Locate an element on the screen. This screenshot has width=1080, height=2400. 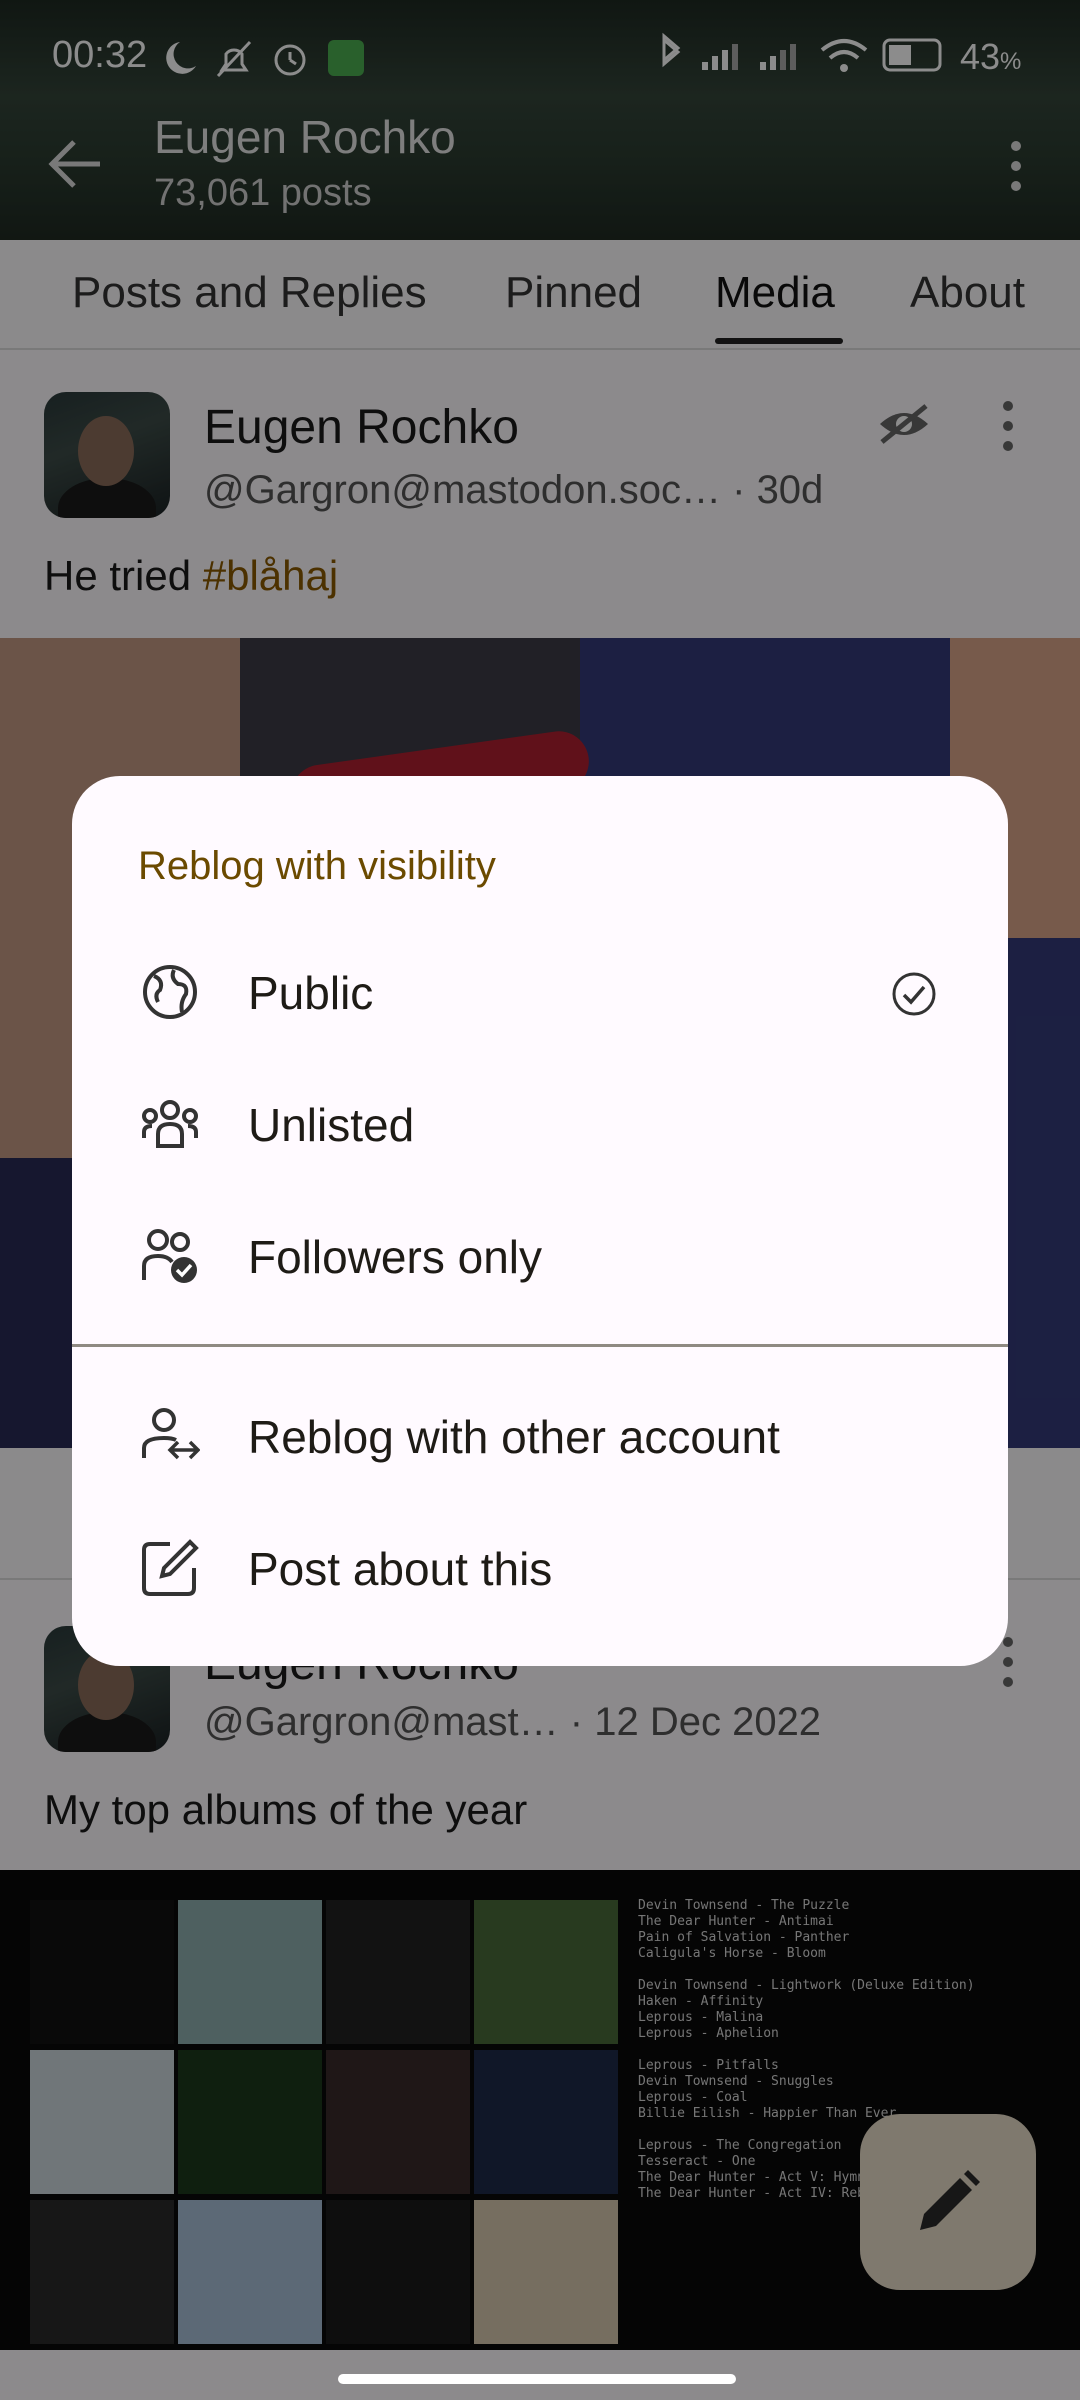
dialog-divider is located at coordinates (540, 1345).